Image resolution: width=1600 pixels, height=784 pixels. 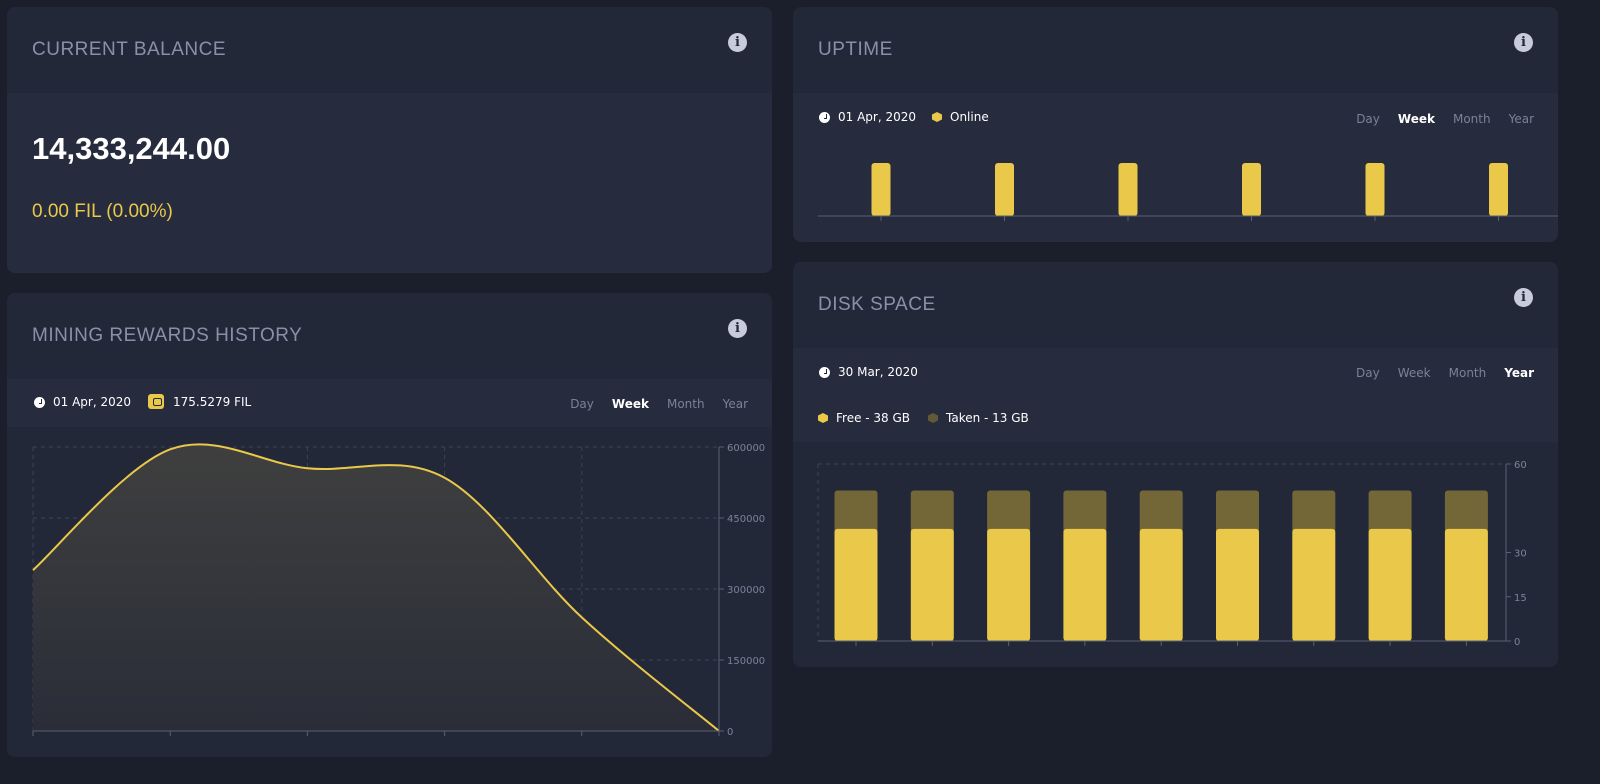 I want to click on disk-chart: 0 15 30 60, so click(x=1172, y=554).